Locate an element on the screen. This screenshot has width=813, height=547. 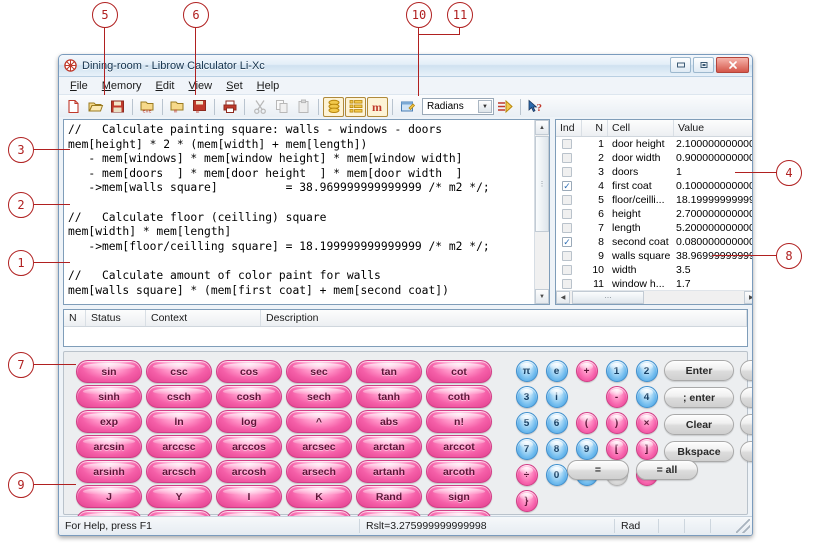
table-row: ✓ 8 second coat 0.08000000000000 is located at coordinates (654, 242).